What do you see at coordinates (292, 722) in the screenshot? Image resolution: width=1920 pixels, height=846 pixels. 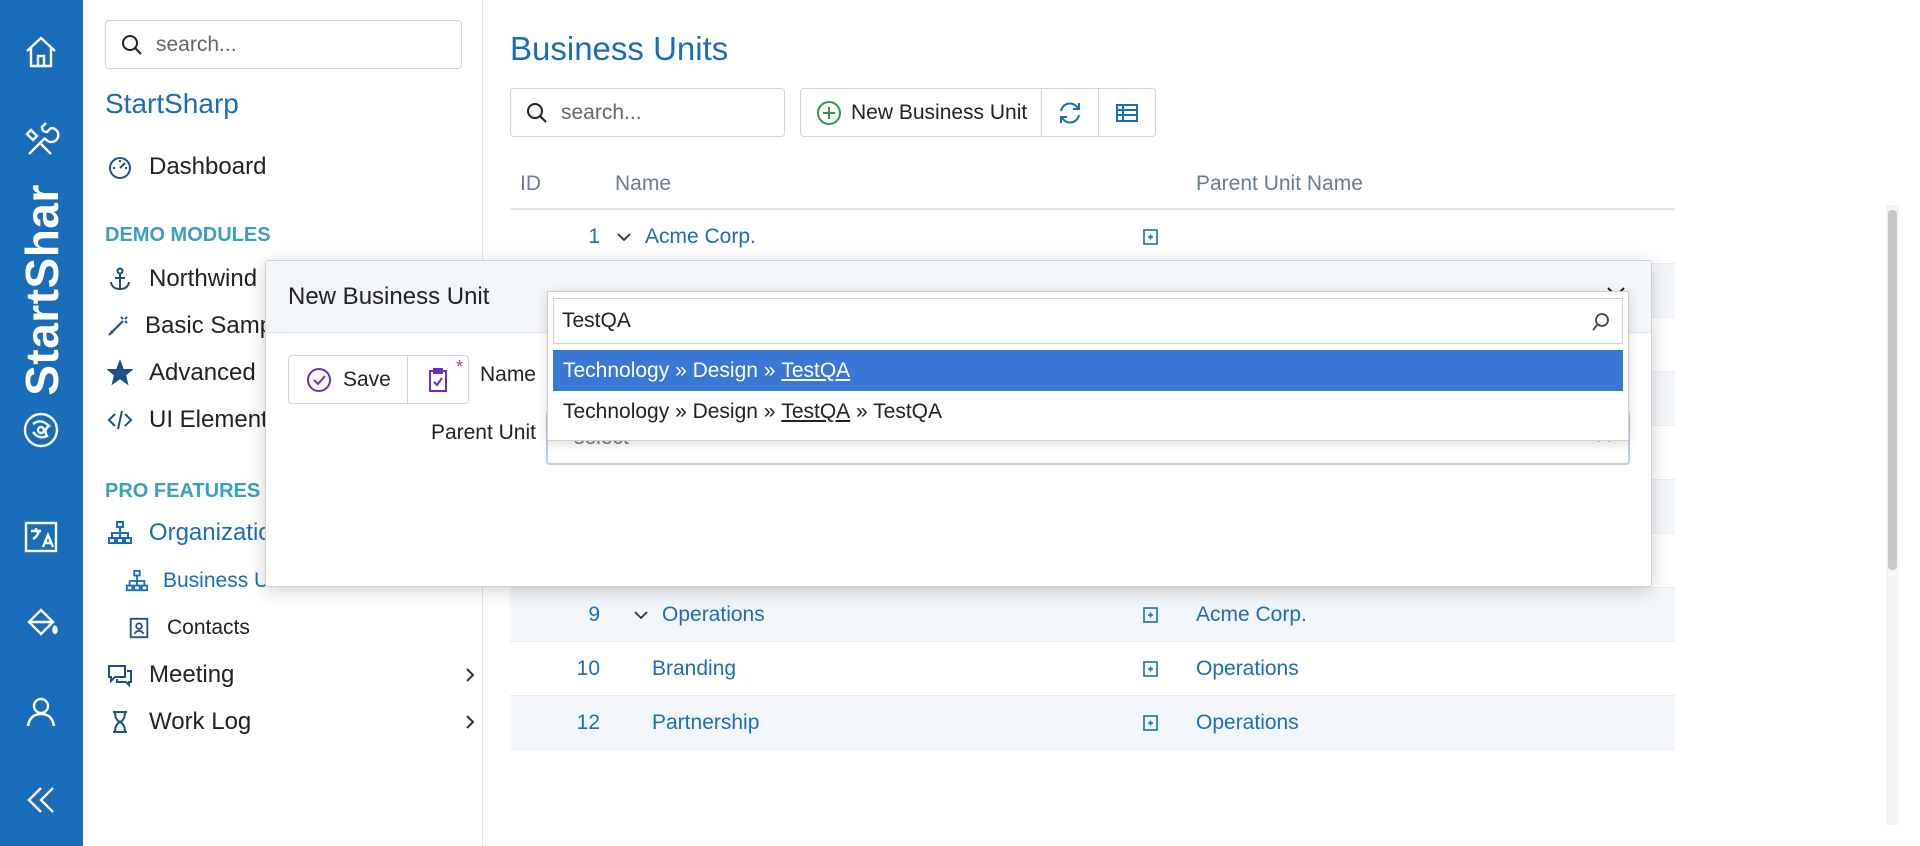 I see `nav-work-log: Work Log` at bounding box center [292, 722].